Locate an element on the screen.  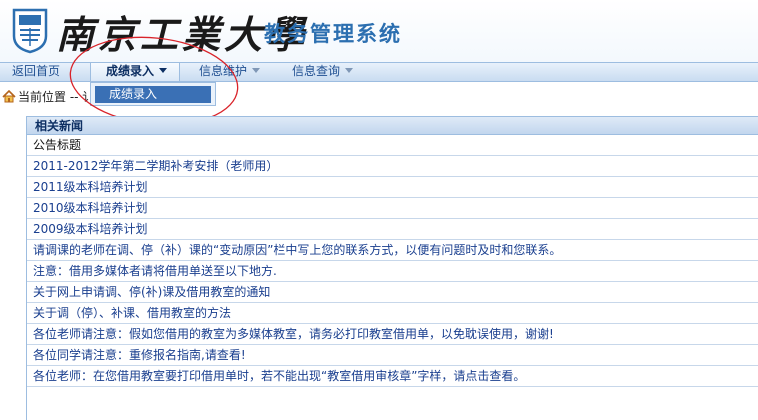
news-item: 2011级本科培养计划 is located at coordinates (392, 187).